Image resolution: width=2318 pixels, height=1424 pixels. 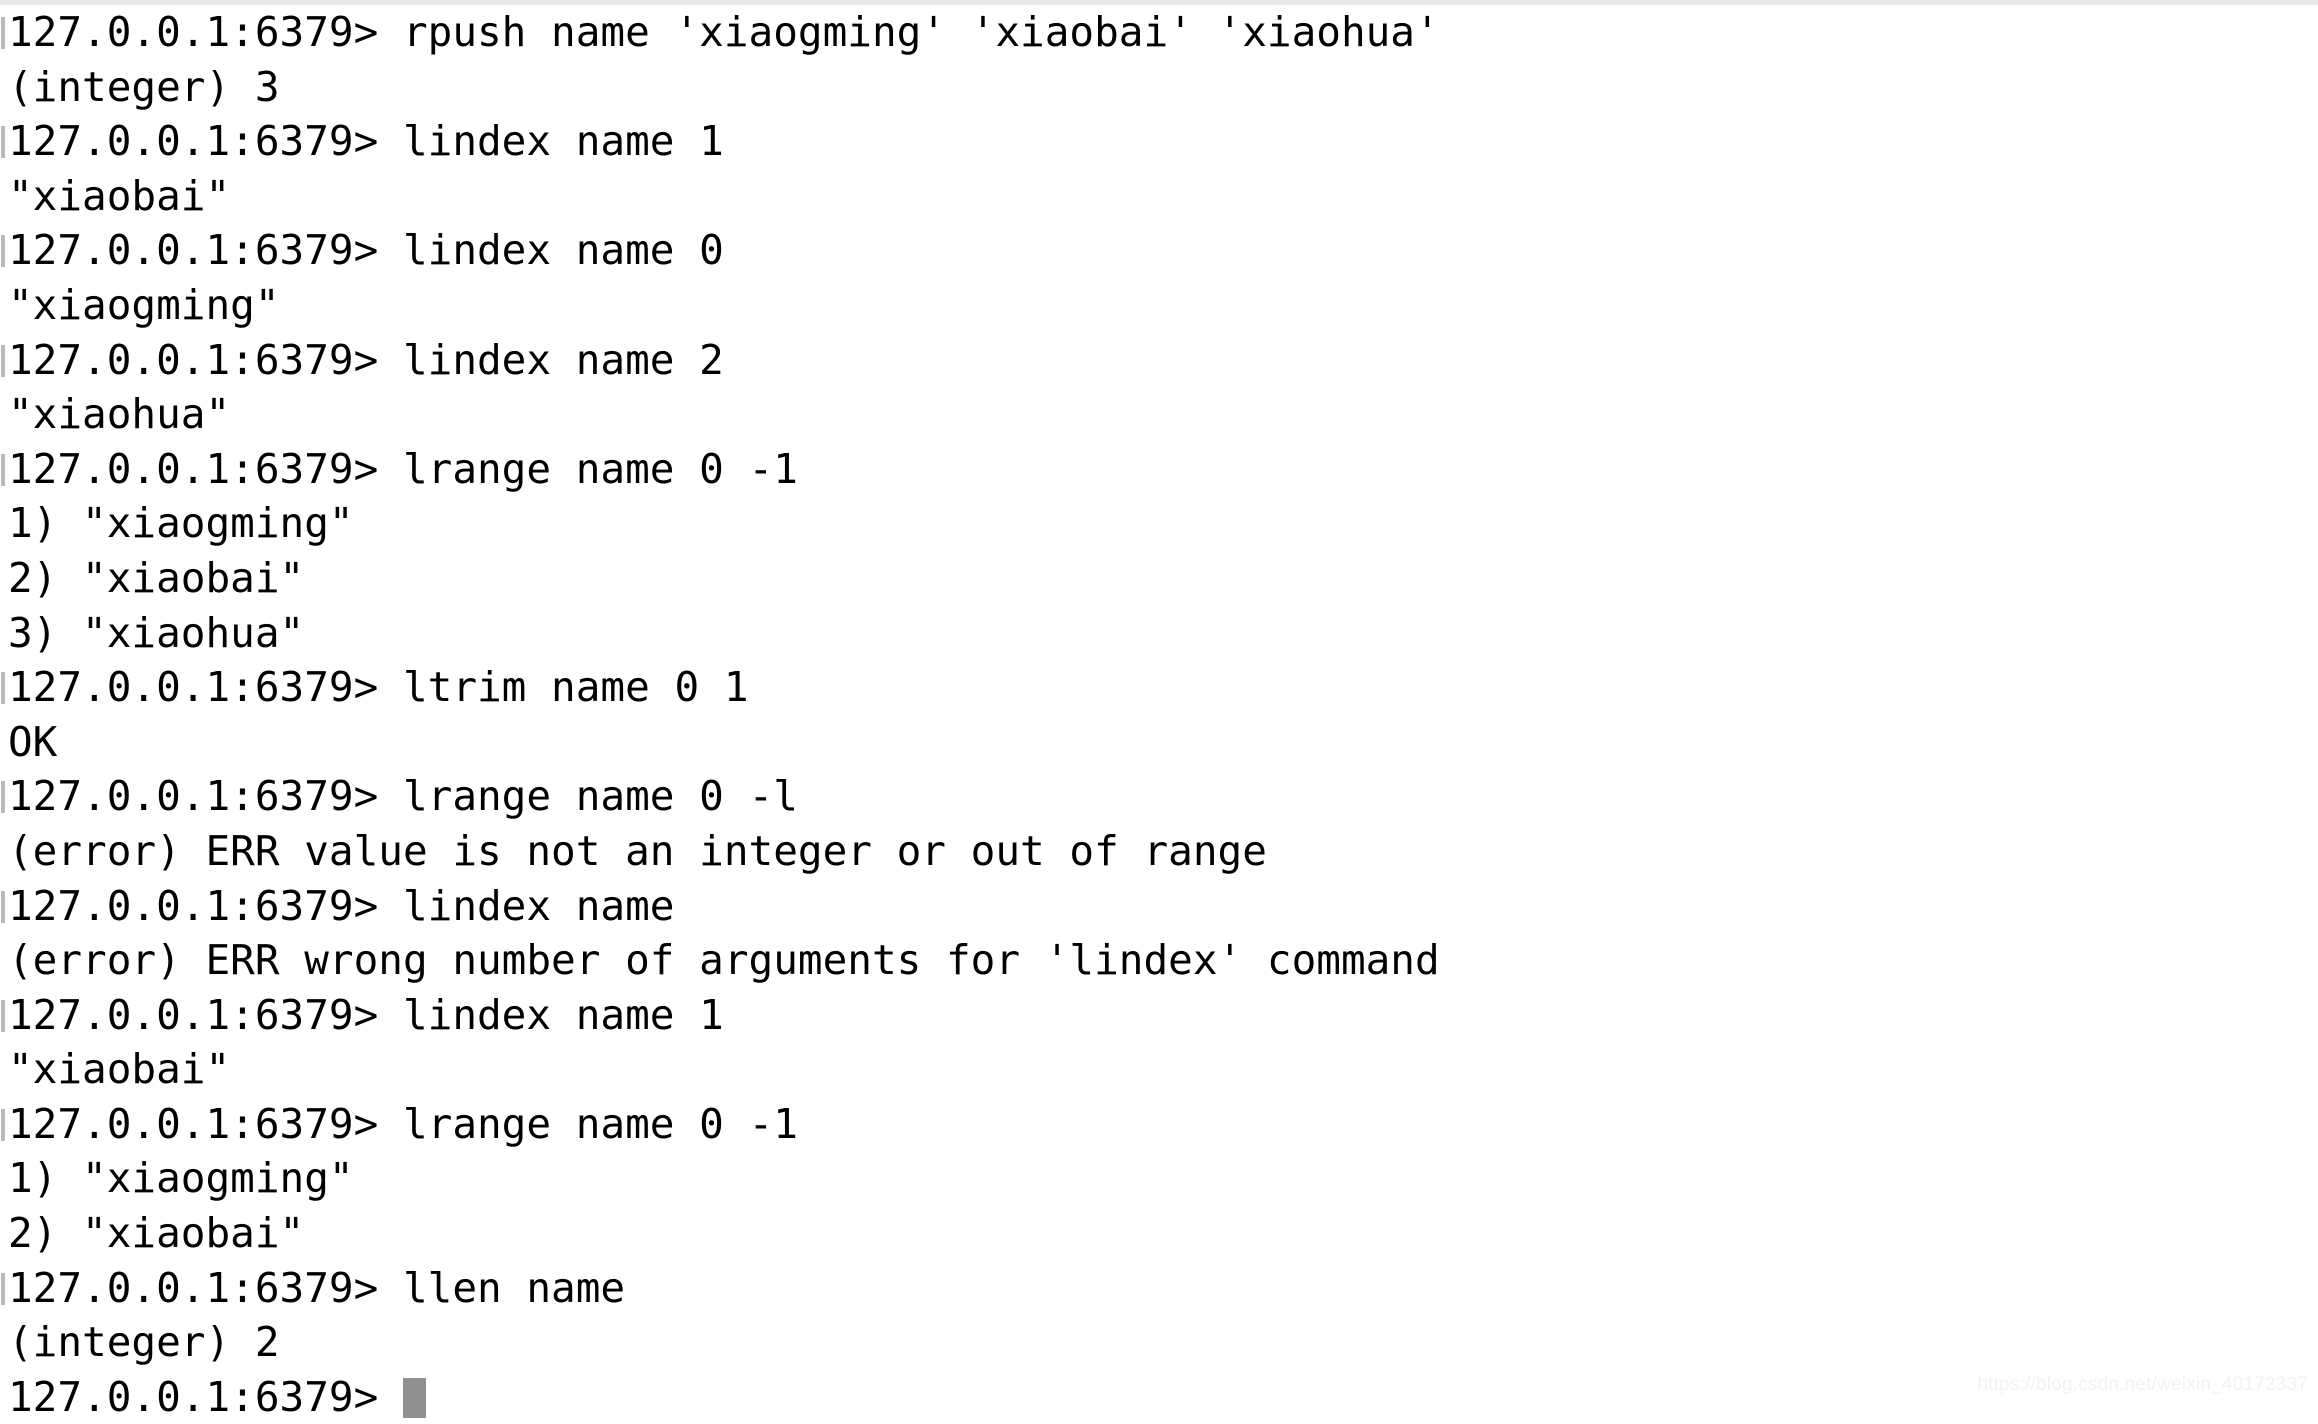 I want to click on terminal-line-output: 3) "xiaohua", so click(x=156, y=632).